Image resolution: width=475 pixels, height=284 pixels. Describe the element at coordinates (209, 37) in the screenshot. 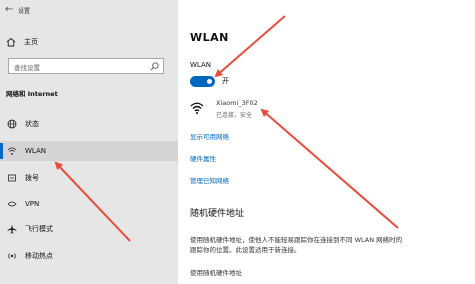

I see `page-title: WLAN` at that location.